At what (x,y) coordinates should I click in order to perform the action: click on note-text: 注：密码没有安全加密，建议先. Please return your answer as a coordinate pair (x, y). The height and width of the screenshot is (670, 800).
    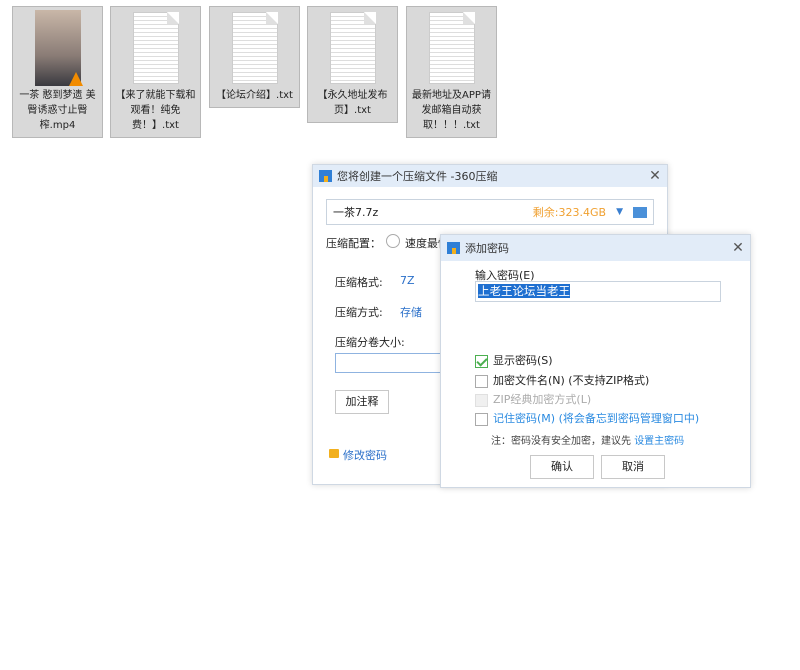
    Looking at the image, I should click on (561, 441).